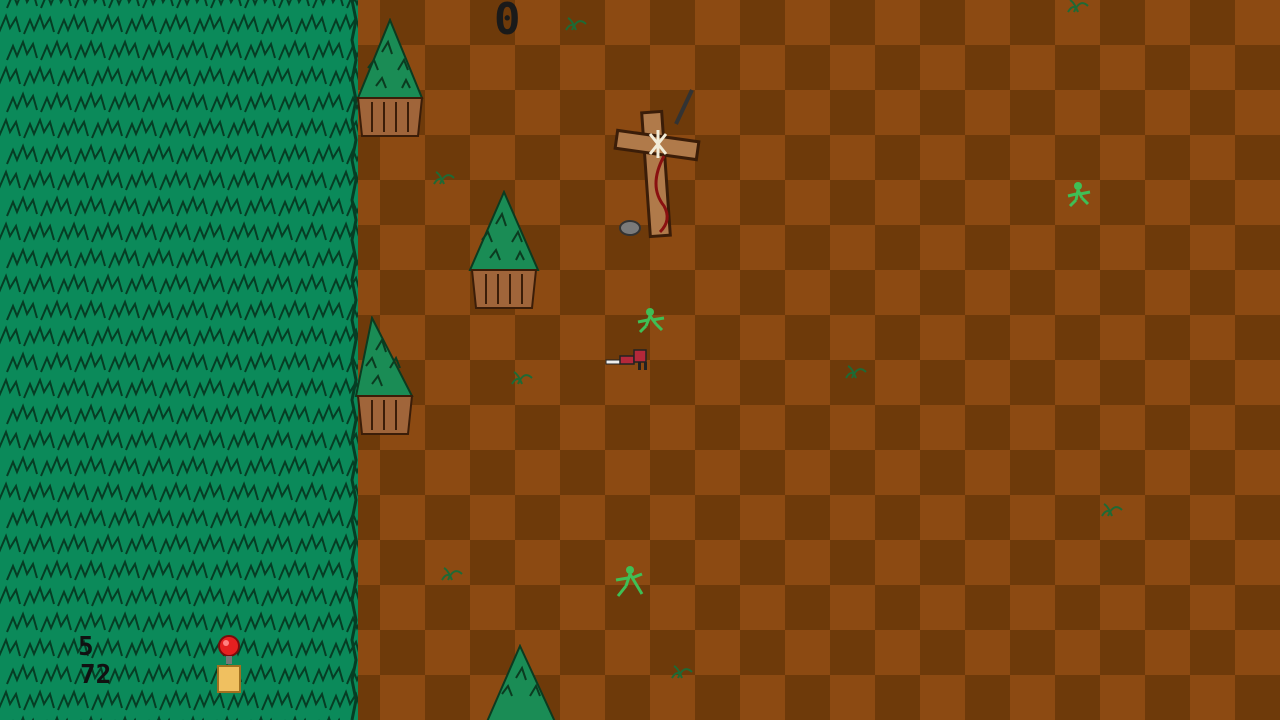  What do you see at coordinates (626, 359) in the screenshot?
I see `player-character` at bounding box center [626, 359].